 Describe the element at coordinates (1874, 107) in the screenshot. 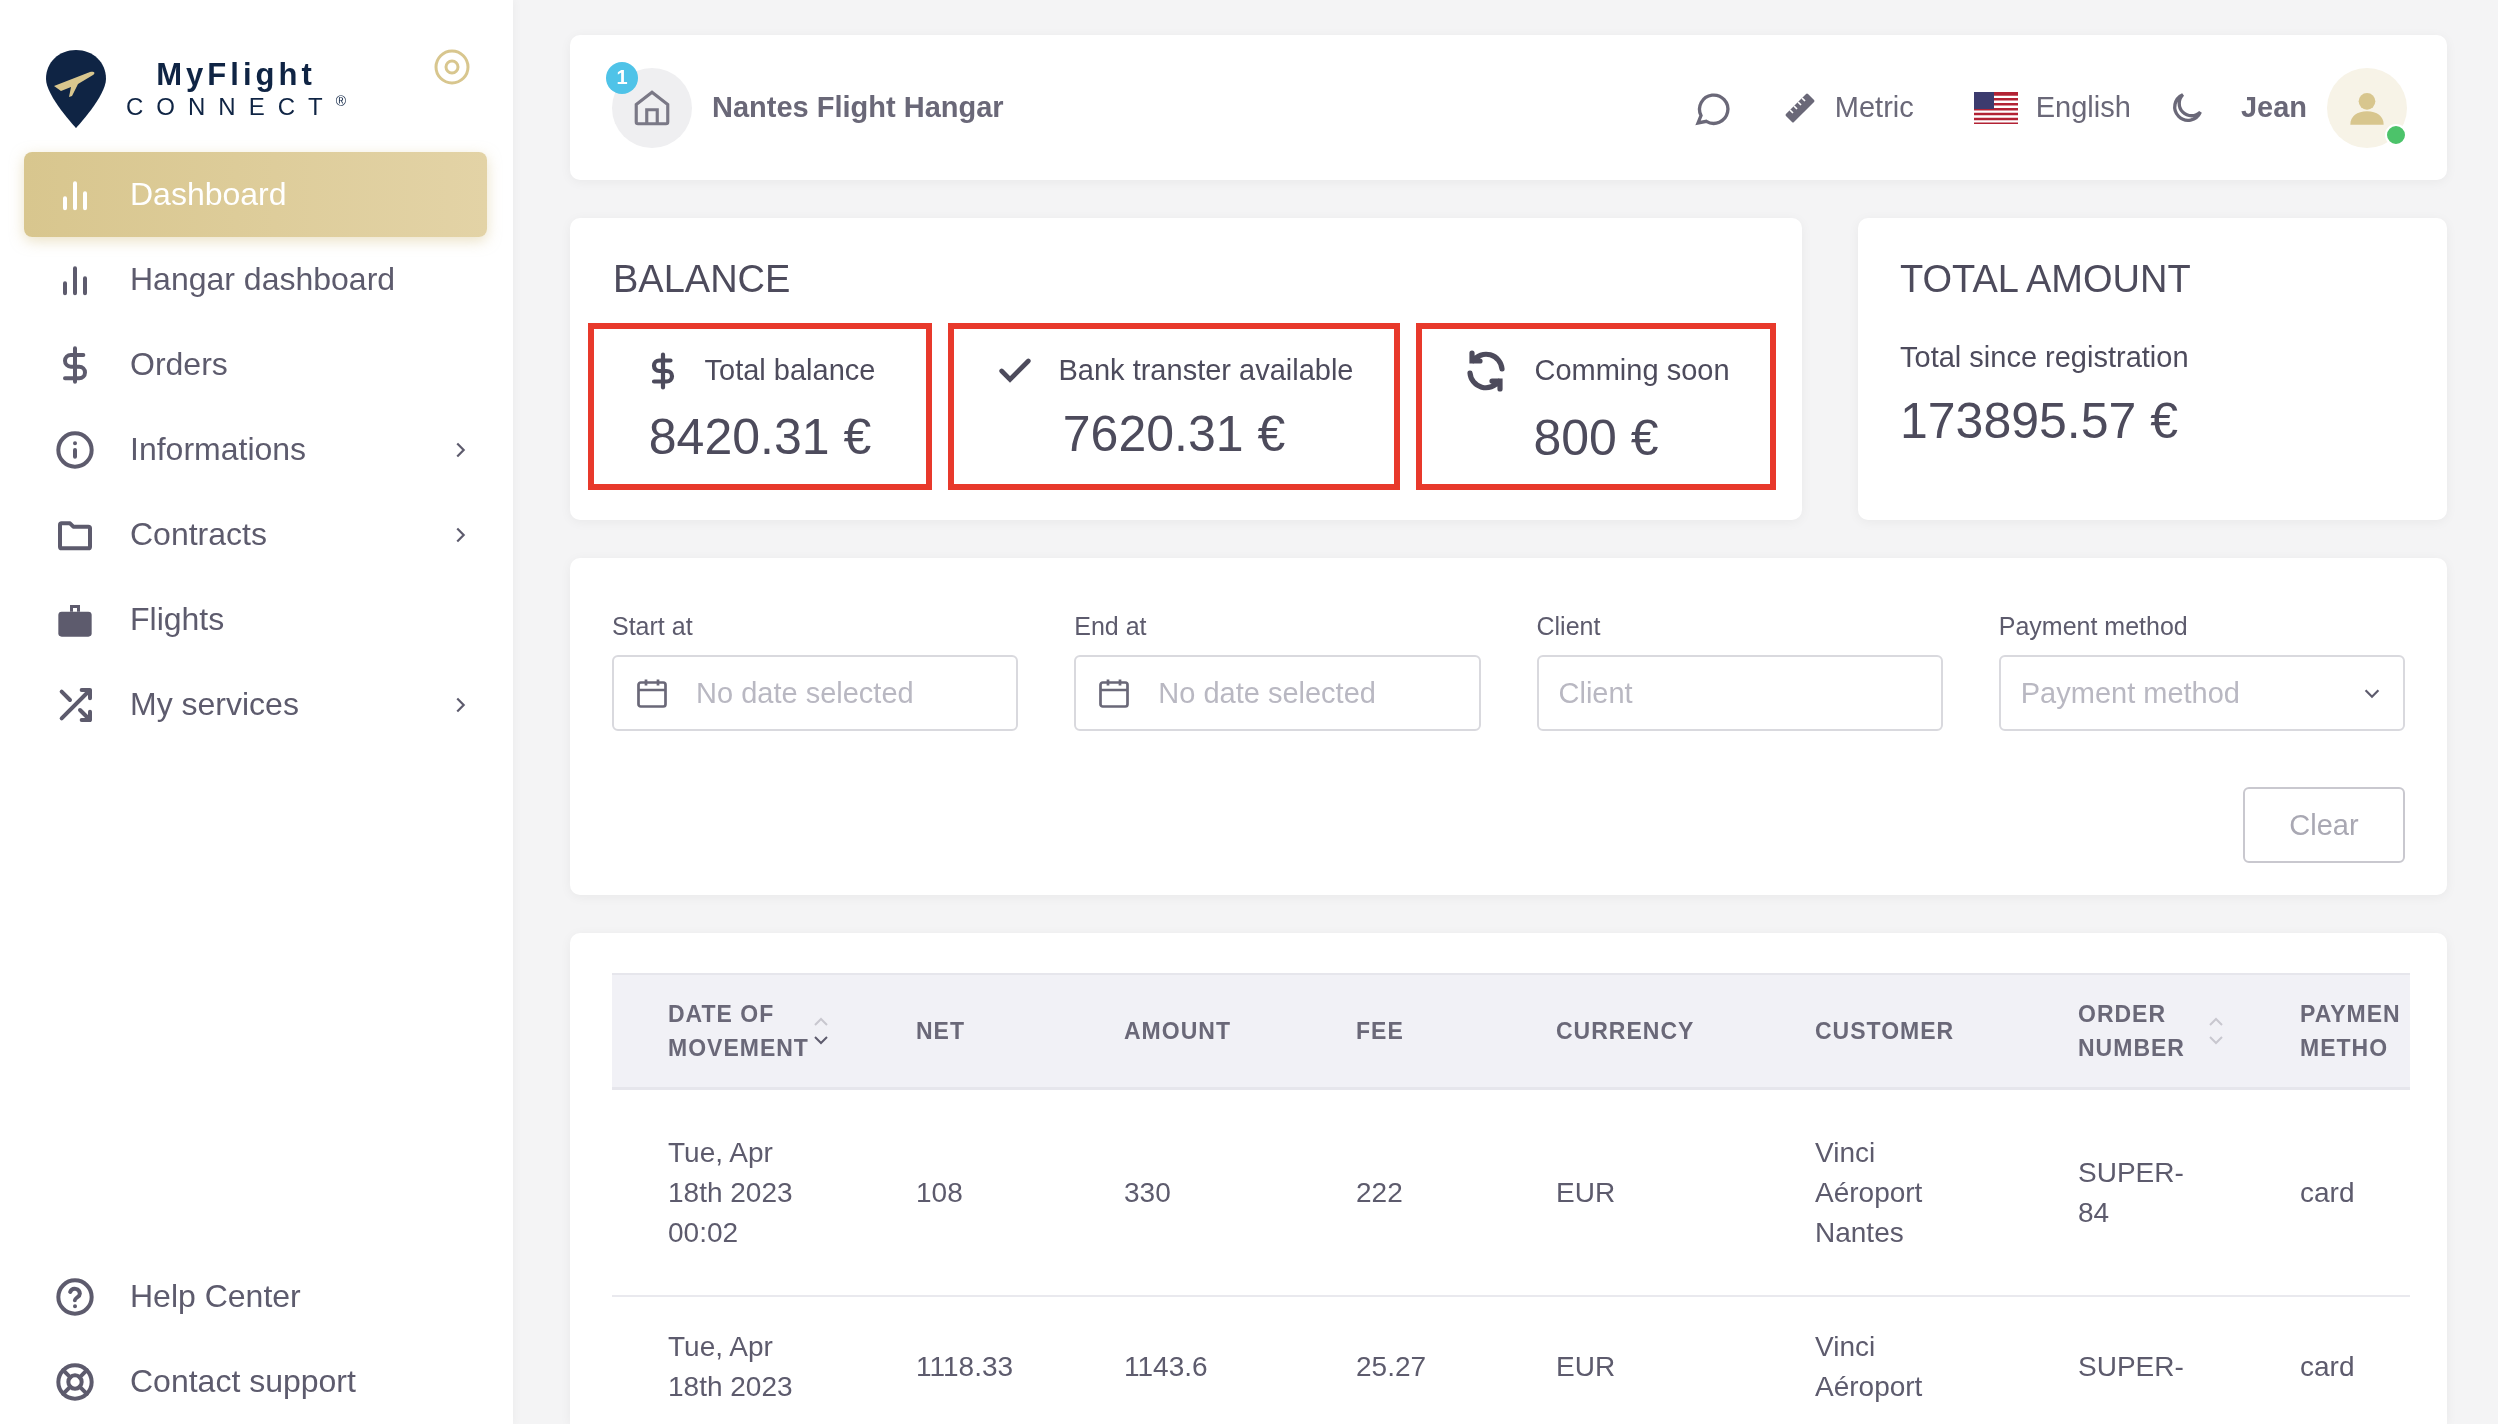

I see `units-toggle: Metric` at that location.